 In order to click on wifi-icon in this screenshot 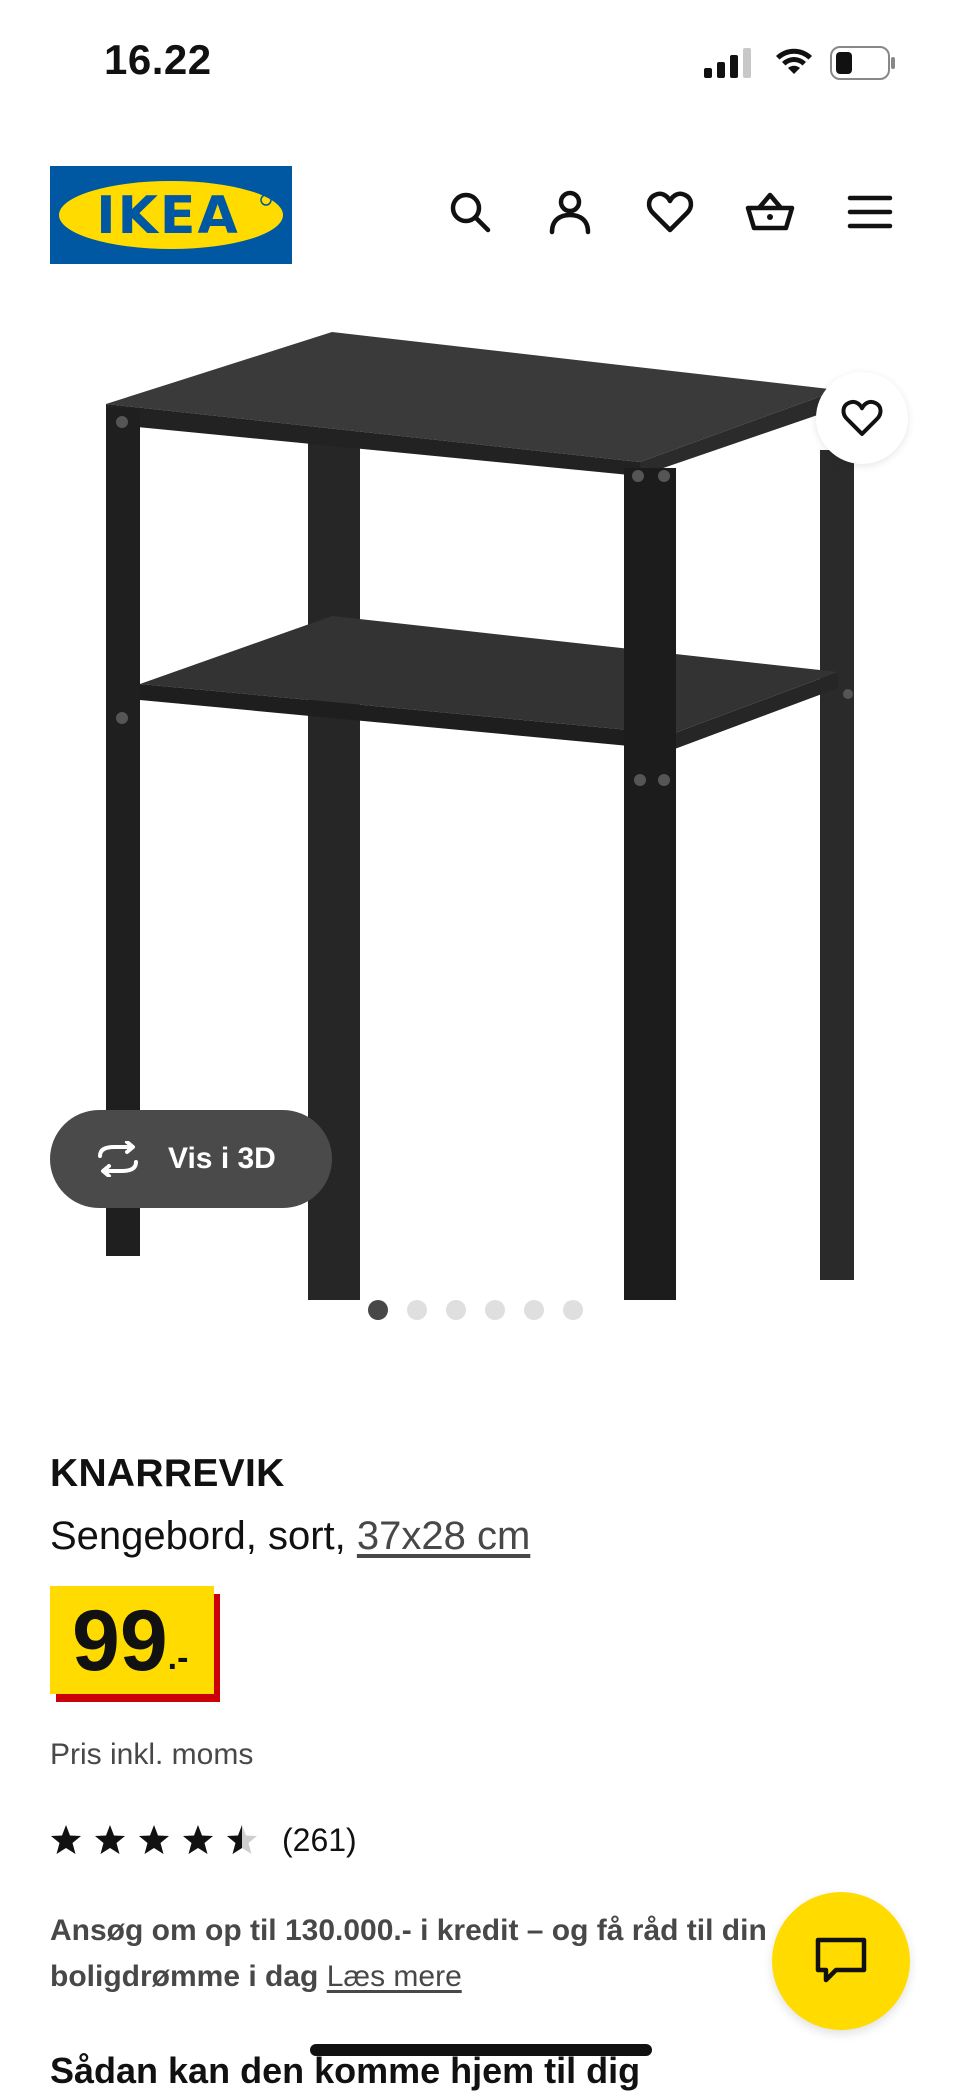, I will do `click(794, 61)`.